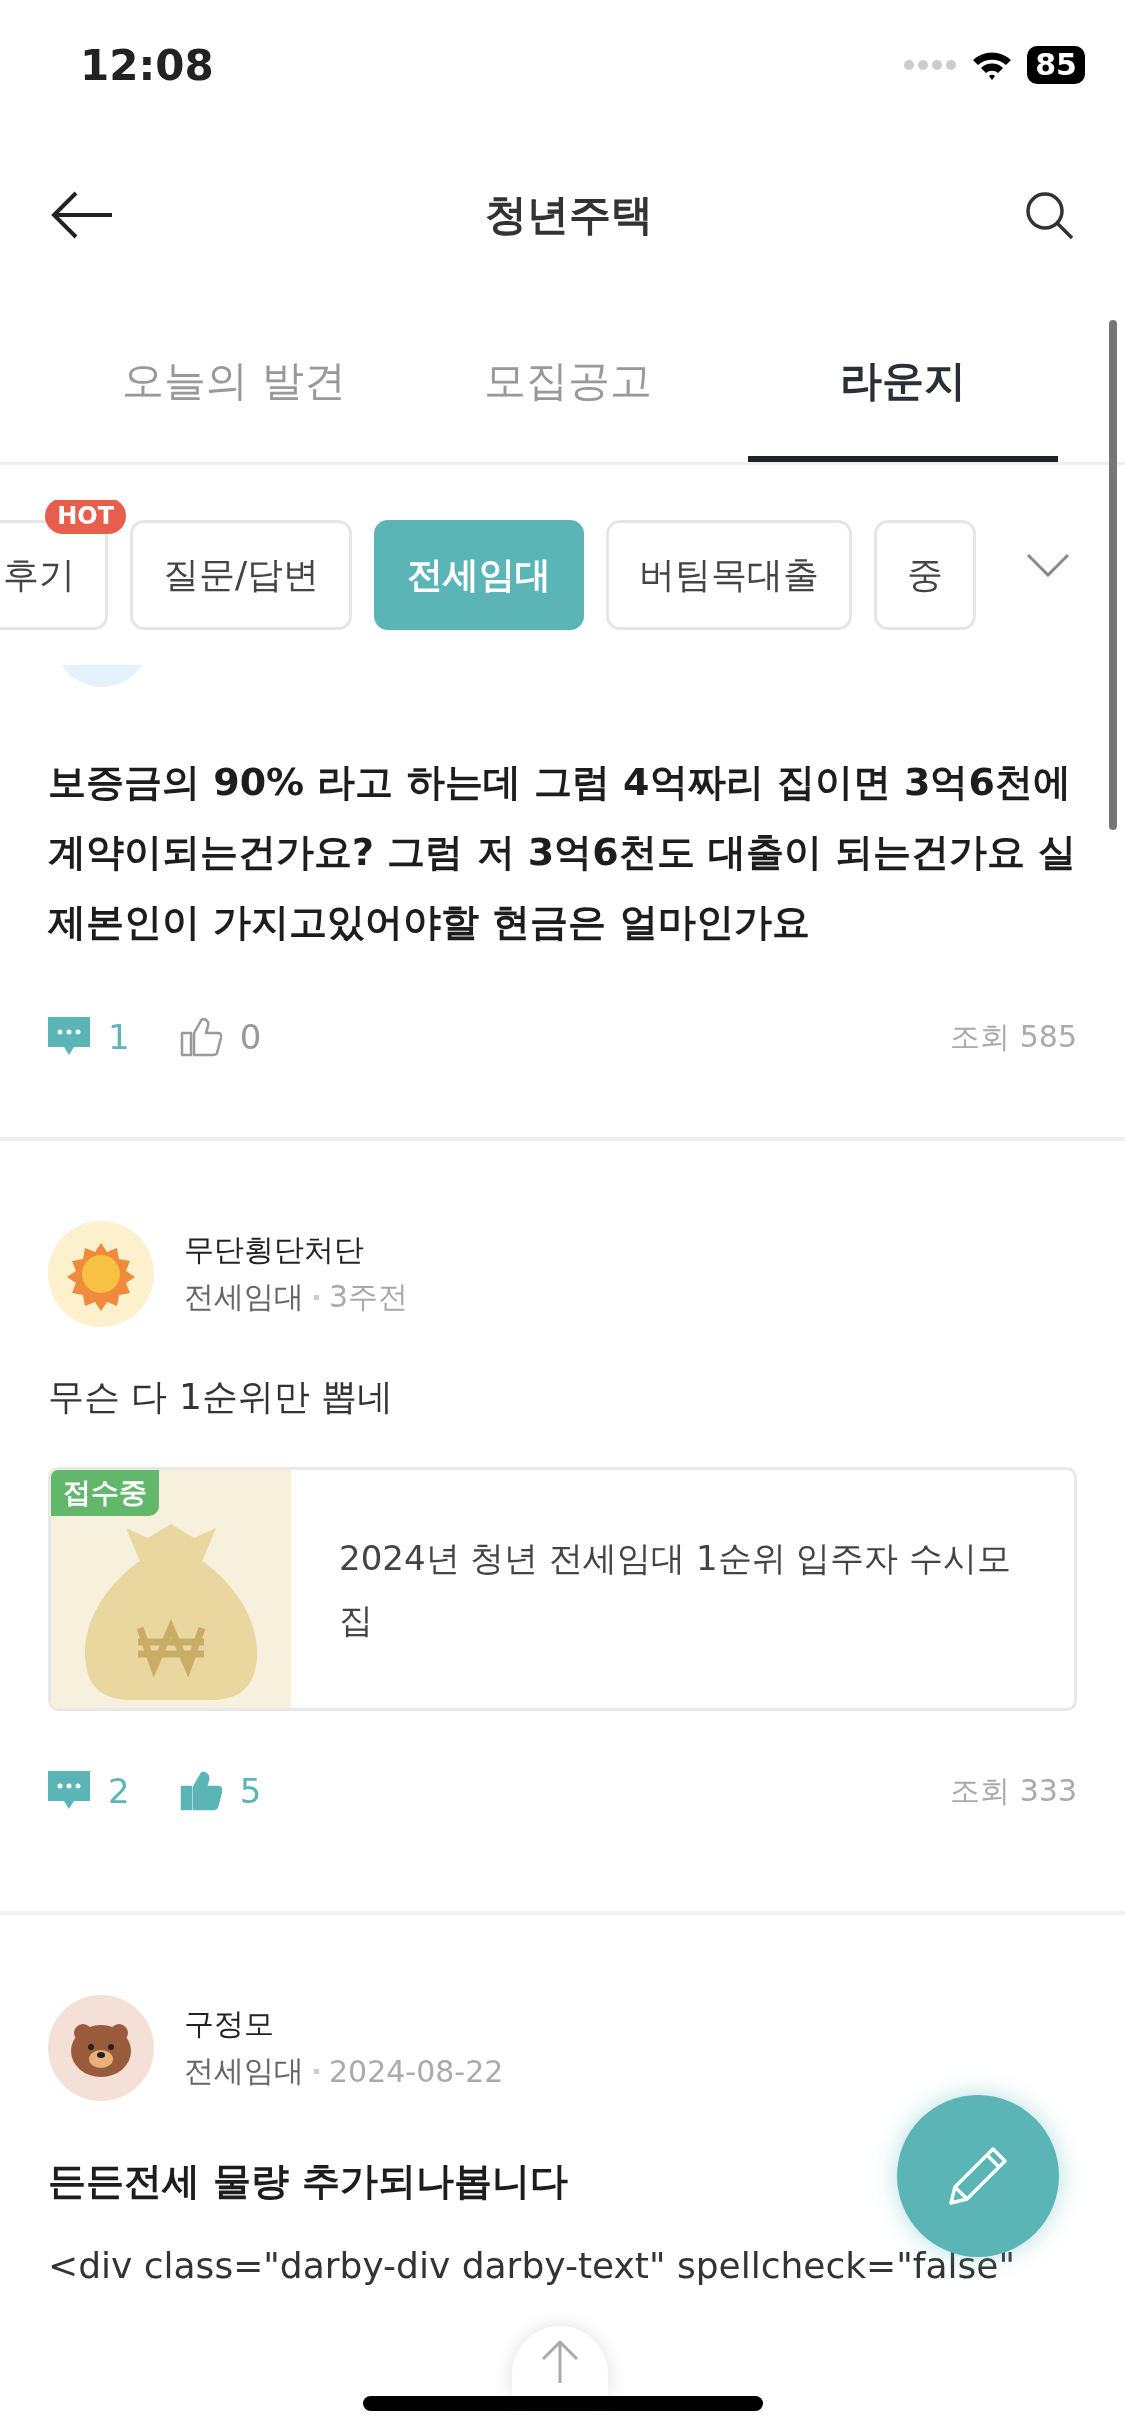  Describe the element at coordinates (221, 1397) in the screenshot. I see `post-body: 무슨 다 1순위만 뽑네` at that location.